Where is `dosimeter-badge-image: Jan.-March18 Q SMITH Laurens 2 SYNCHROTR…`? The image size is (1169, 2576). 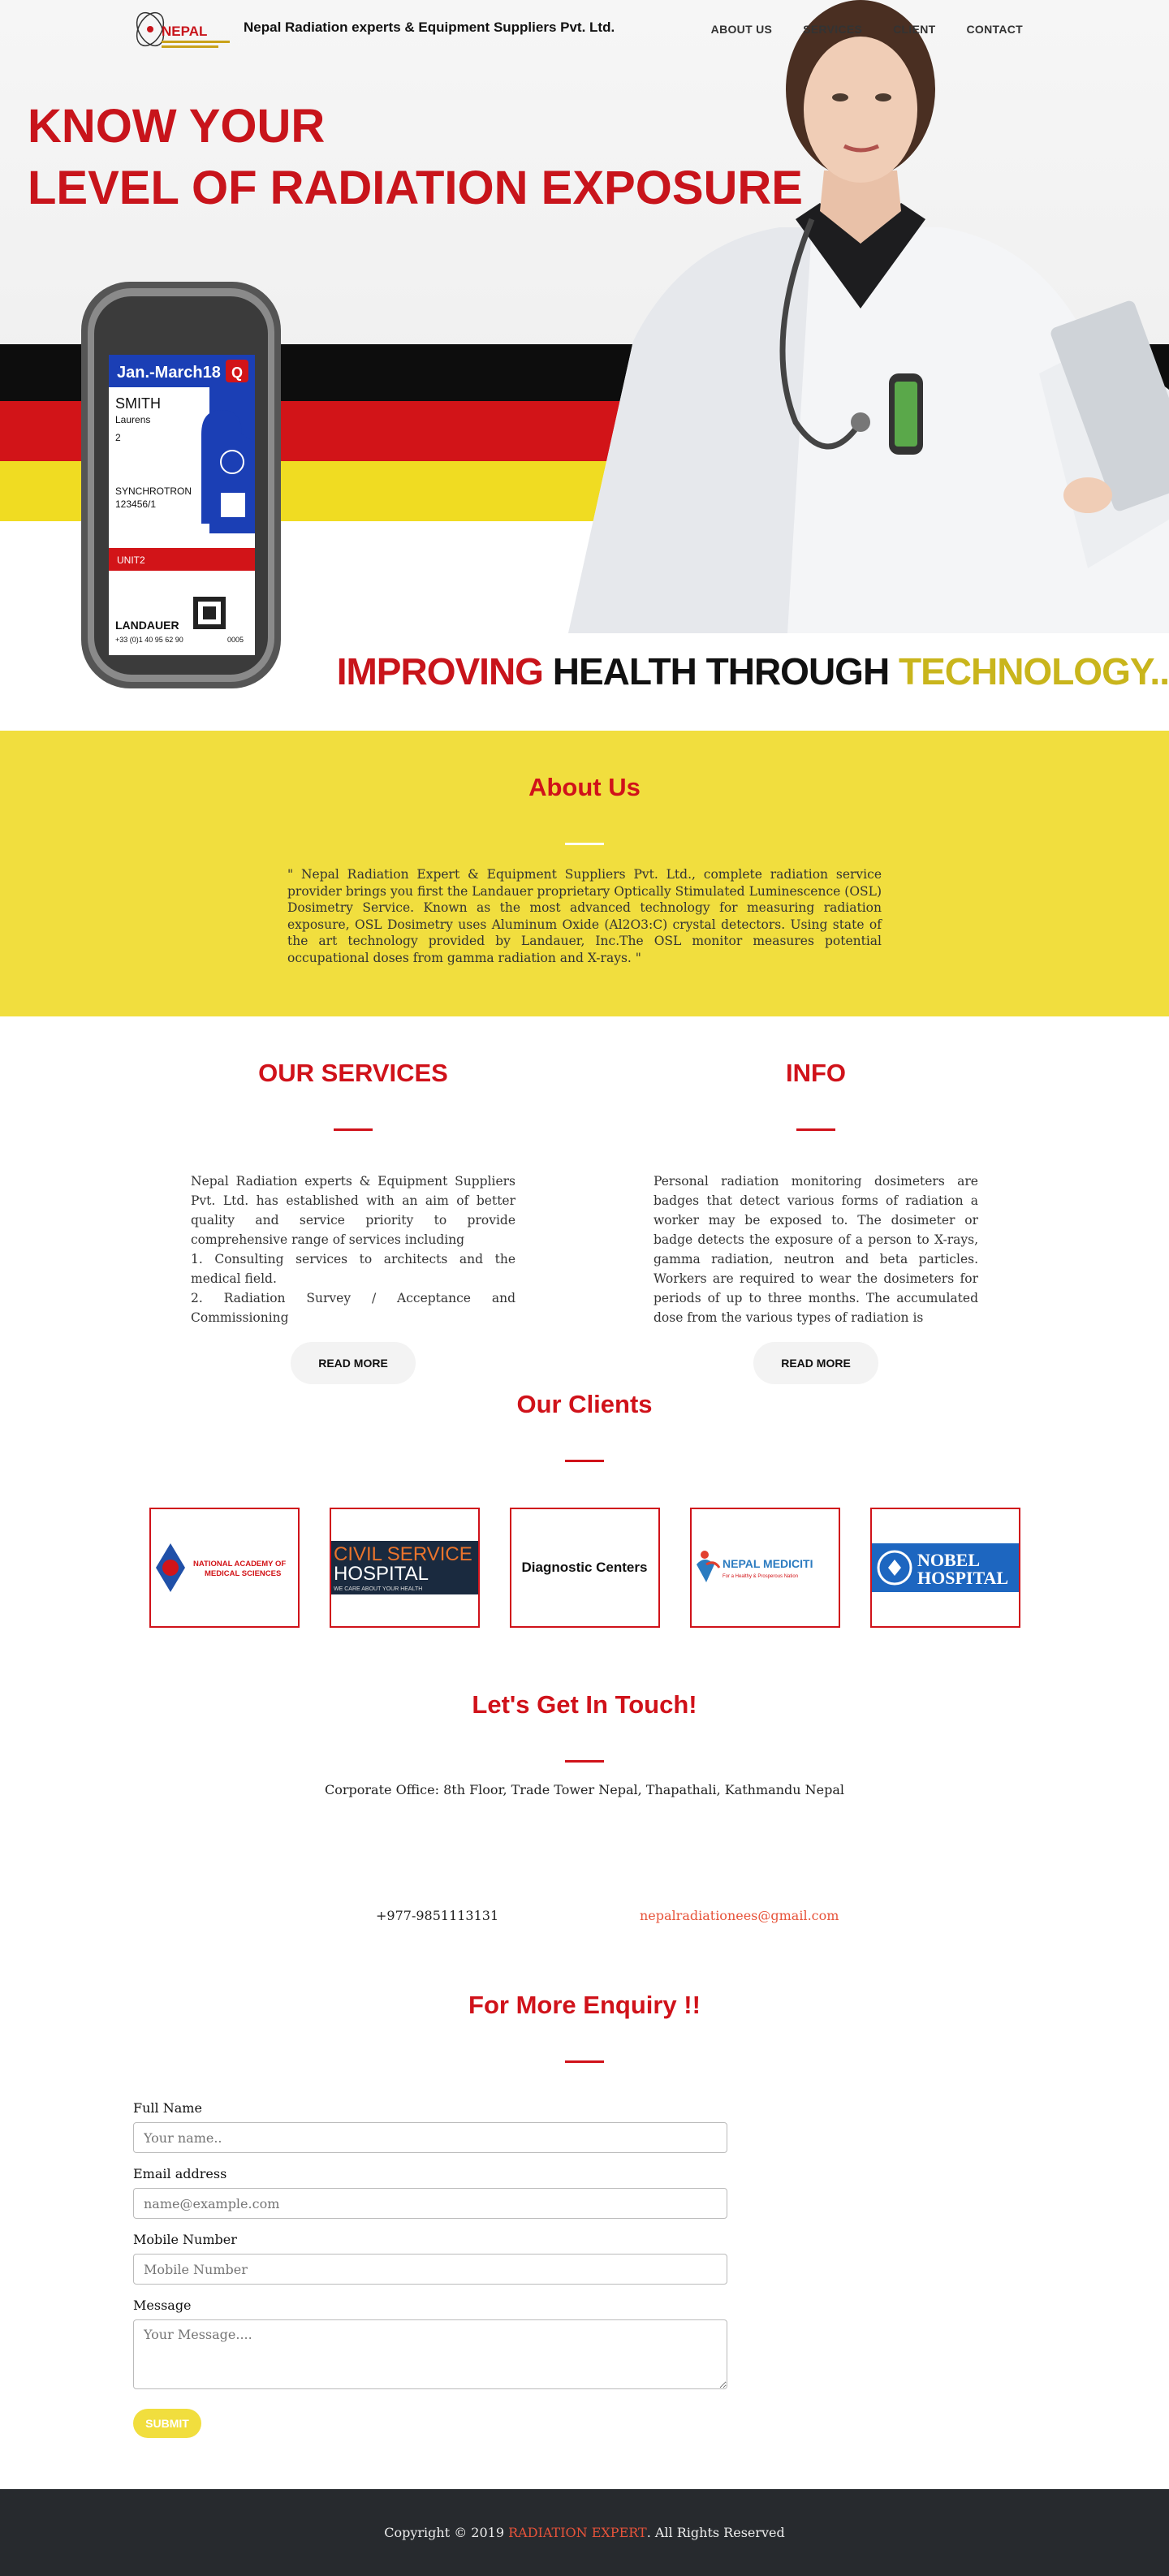 dosimeter-badge-image: Jan.-March18 Q SMITH Laurens 2 SYNCHROTR… is located at coordinates (181, 485).